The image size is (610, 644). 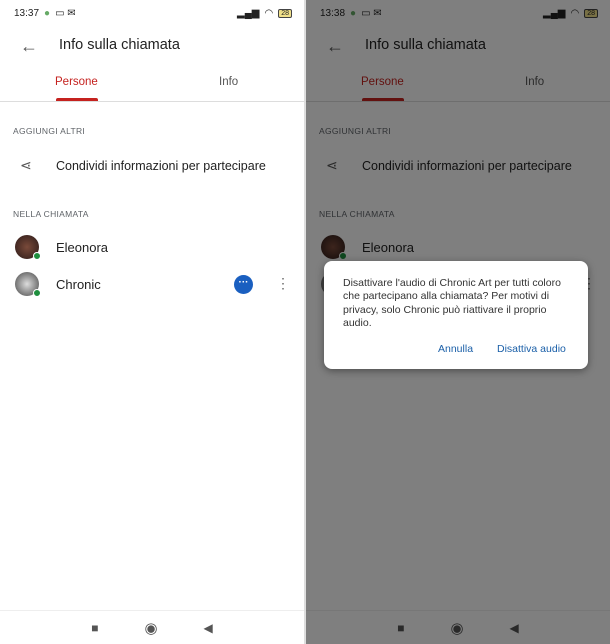 I want to click on mute-audio-button: Disattiva audio, so click(x=531, y=349).